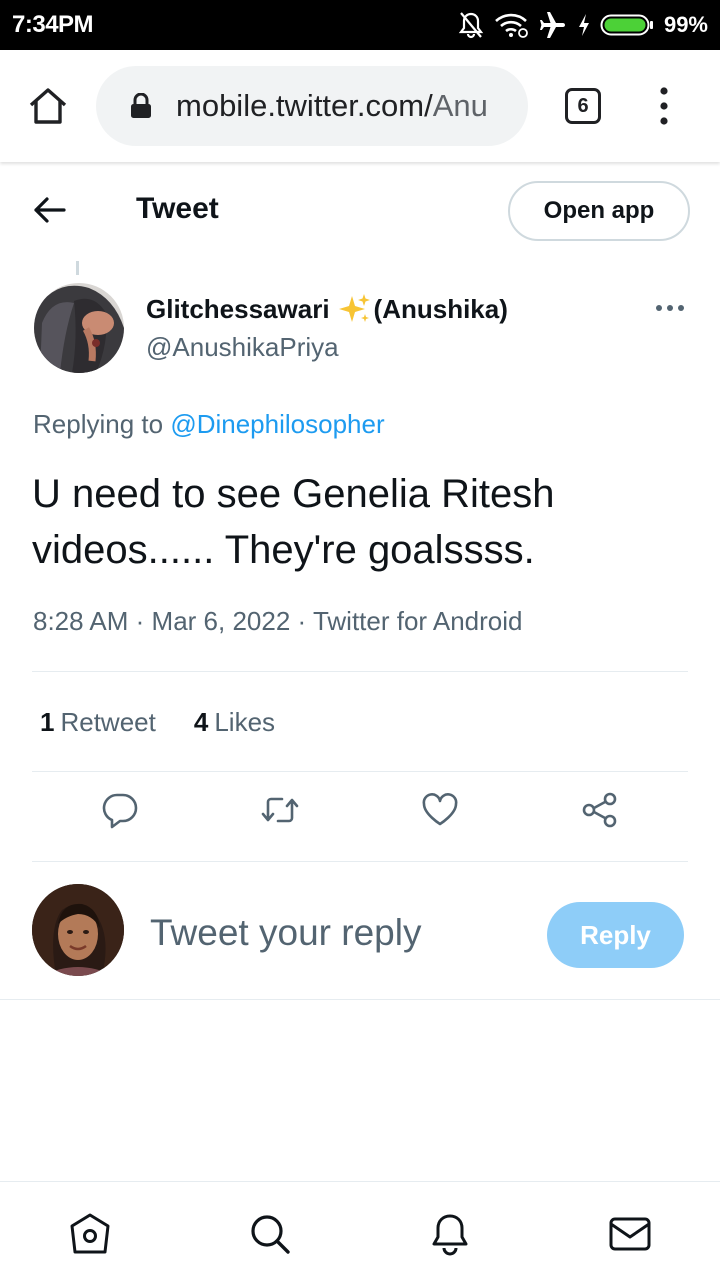  I want to click on replying-prefix: Replying to, so click(98, 424).